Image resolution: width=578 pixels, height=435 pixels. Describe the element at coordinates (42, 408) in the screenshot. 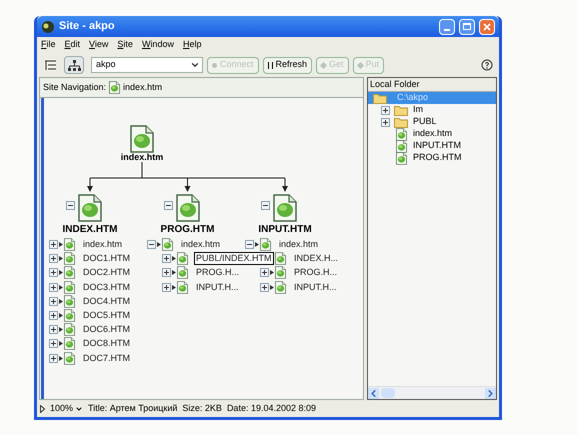

I see `expand-arrow-icon` at that location.